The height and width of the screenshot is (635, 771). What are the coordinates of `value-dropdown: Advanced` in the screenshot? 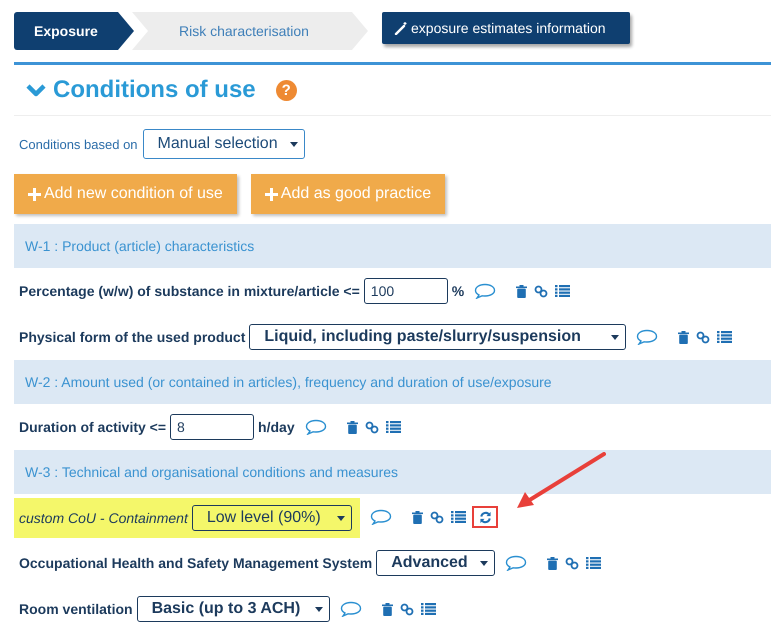 It's located at (435, 563).